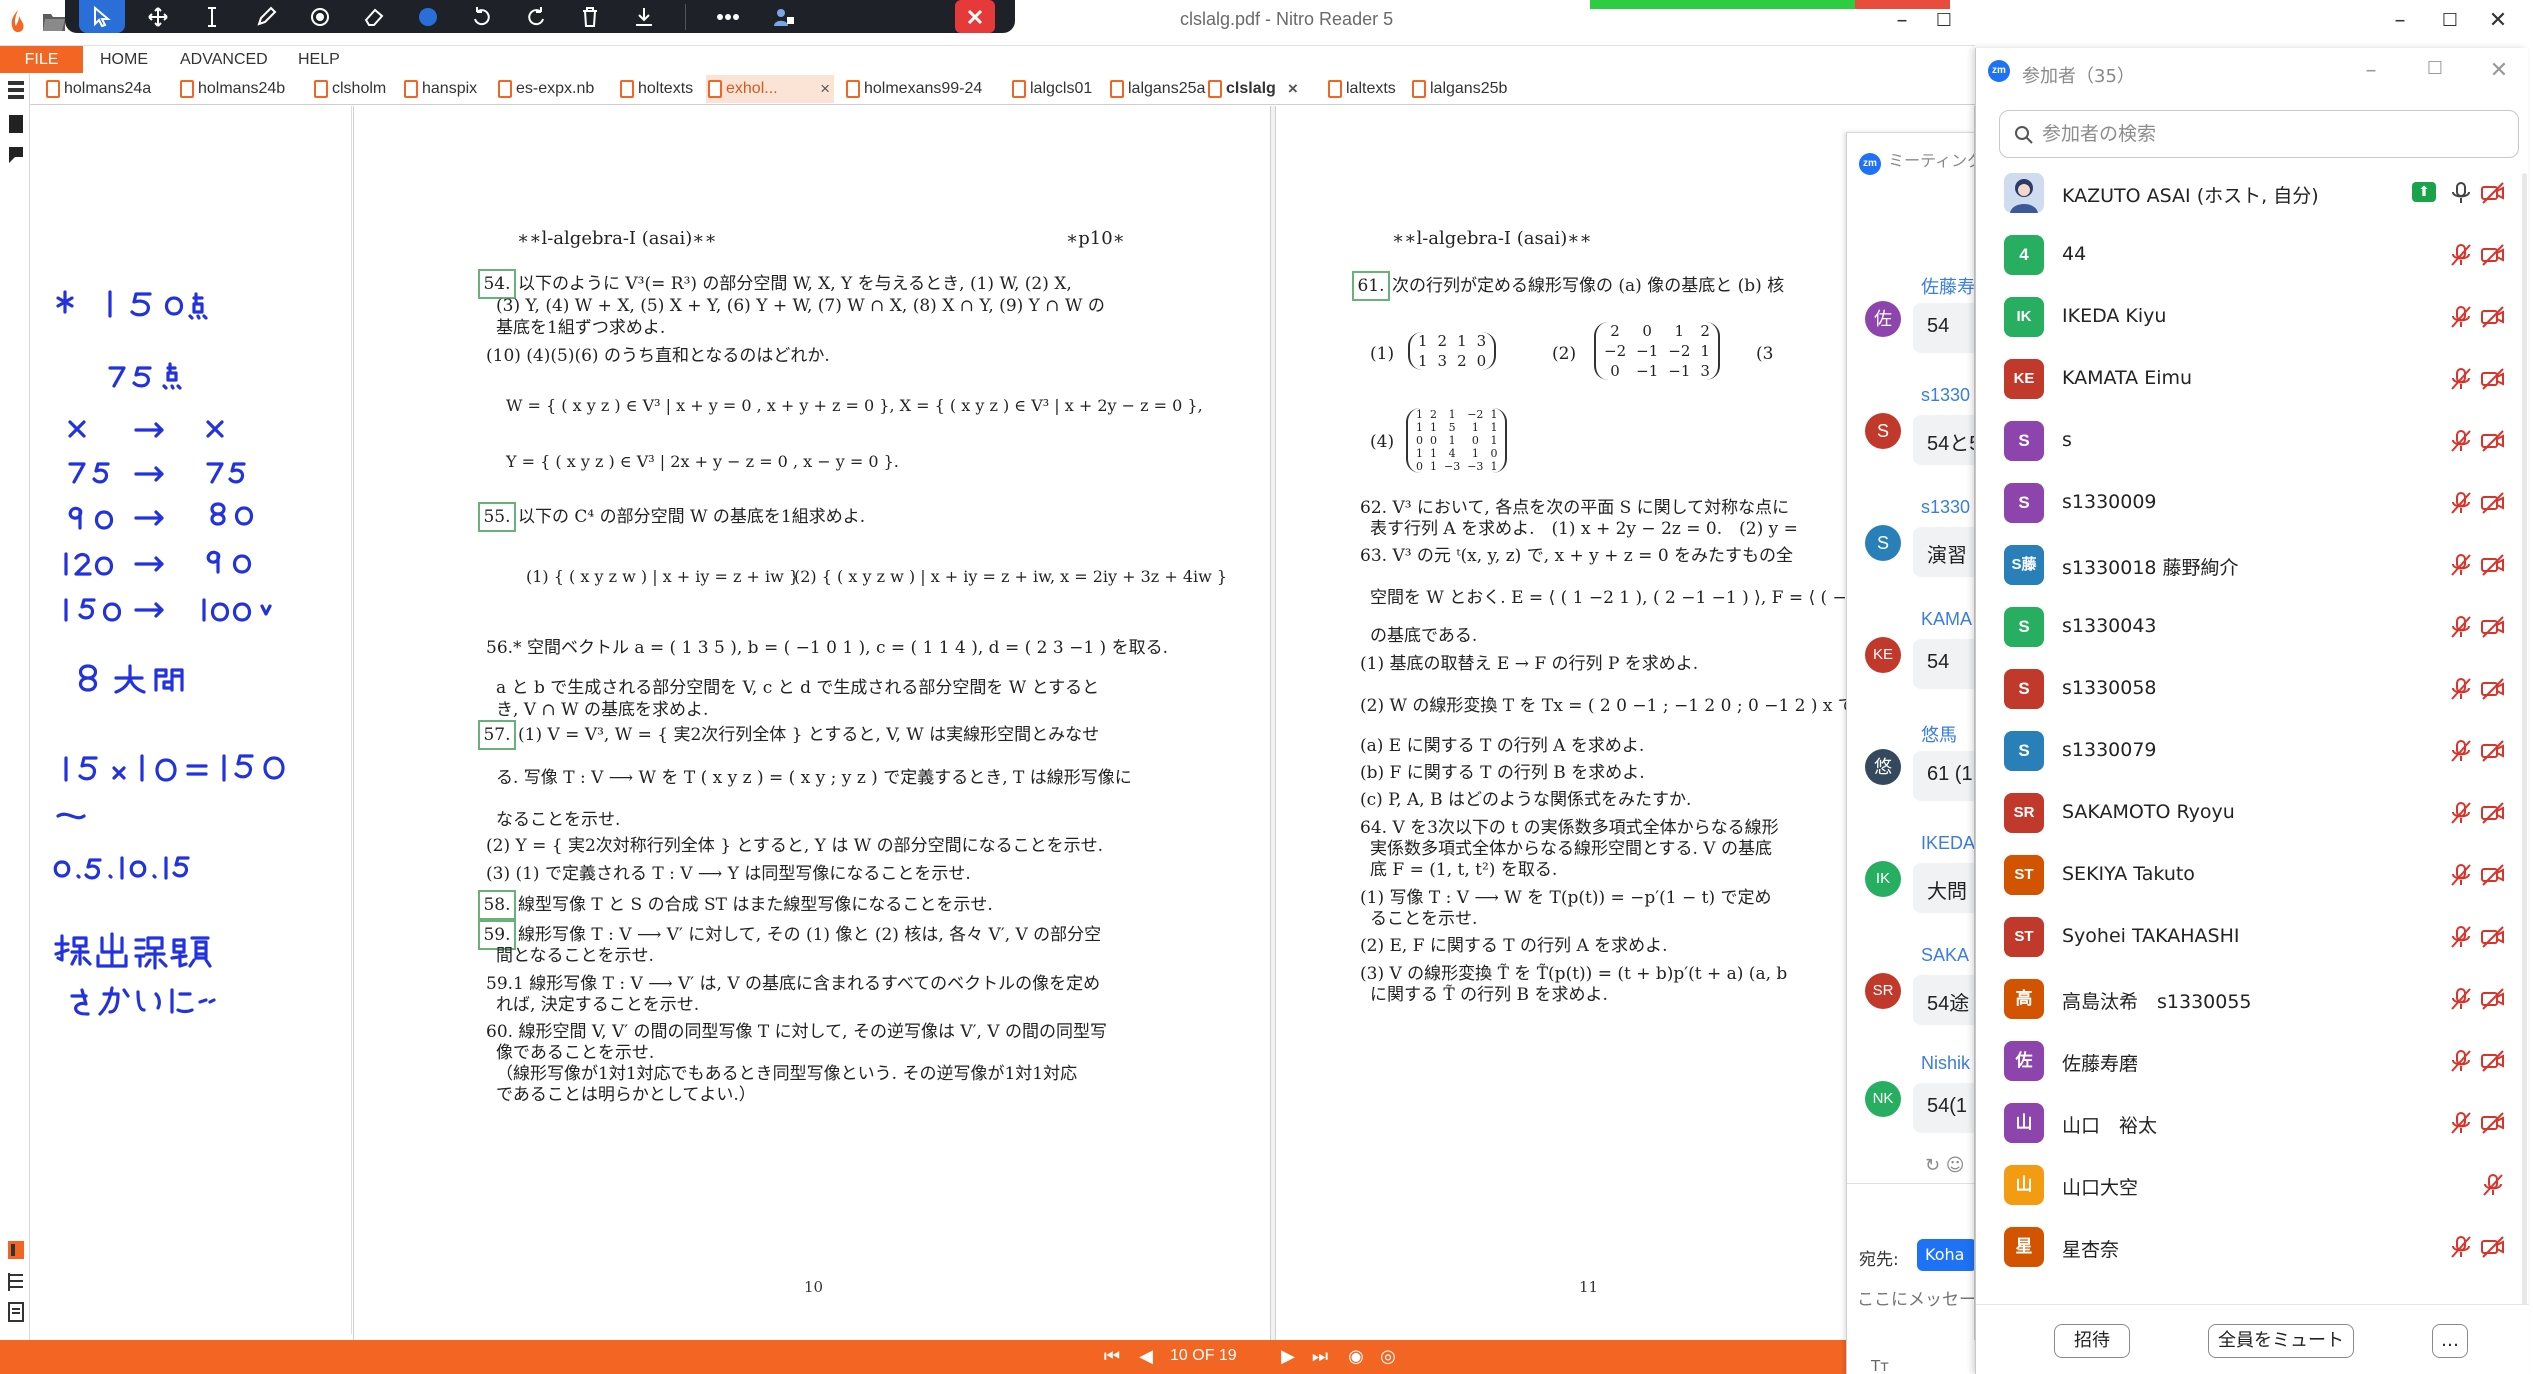  What do you see at coordinates (2246, 627) in the screenshot?
I see `participant-row: Ss1330043` at bounding box center [2246, 627].